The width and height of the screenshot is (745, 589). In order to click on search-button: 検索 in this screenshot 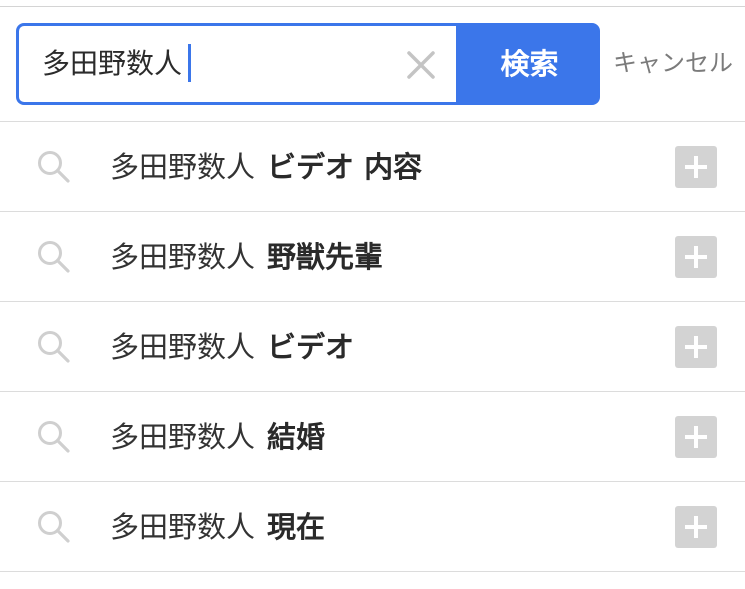, I will do `click(529, 64)`.